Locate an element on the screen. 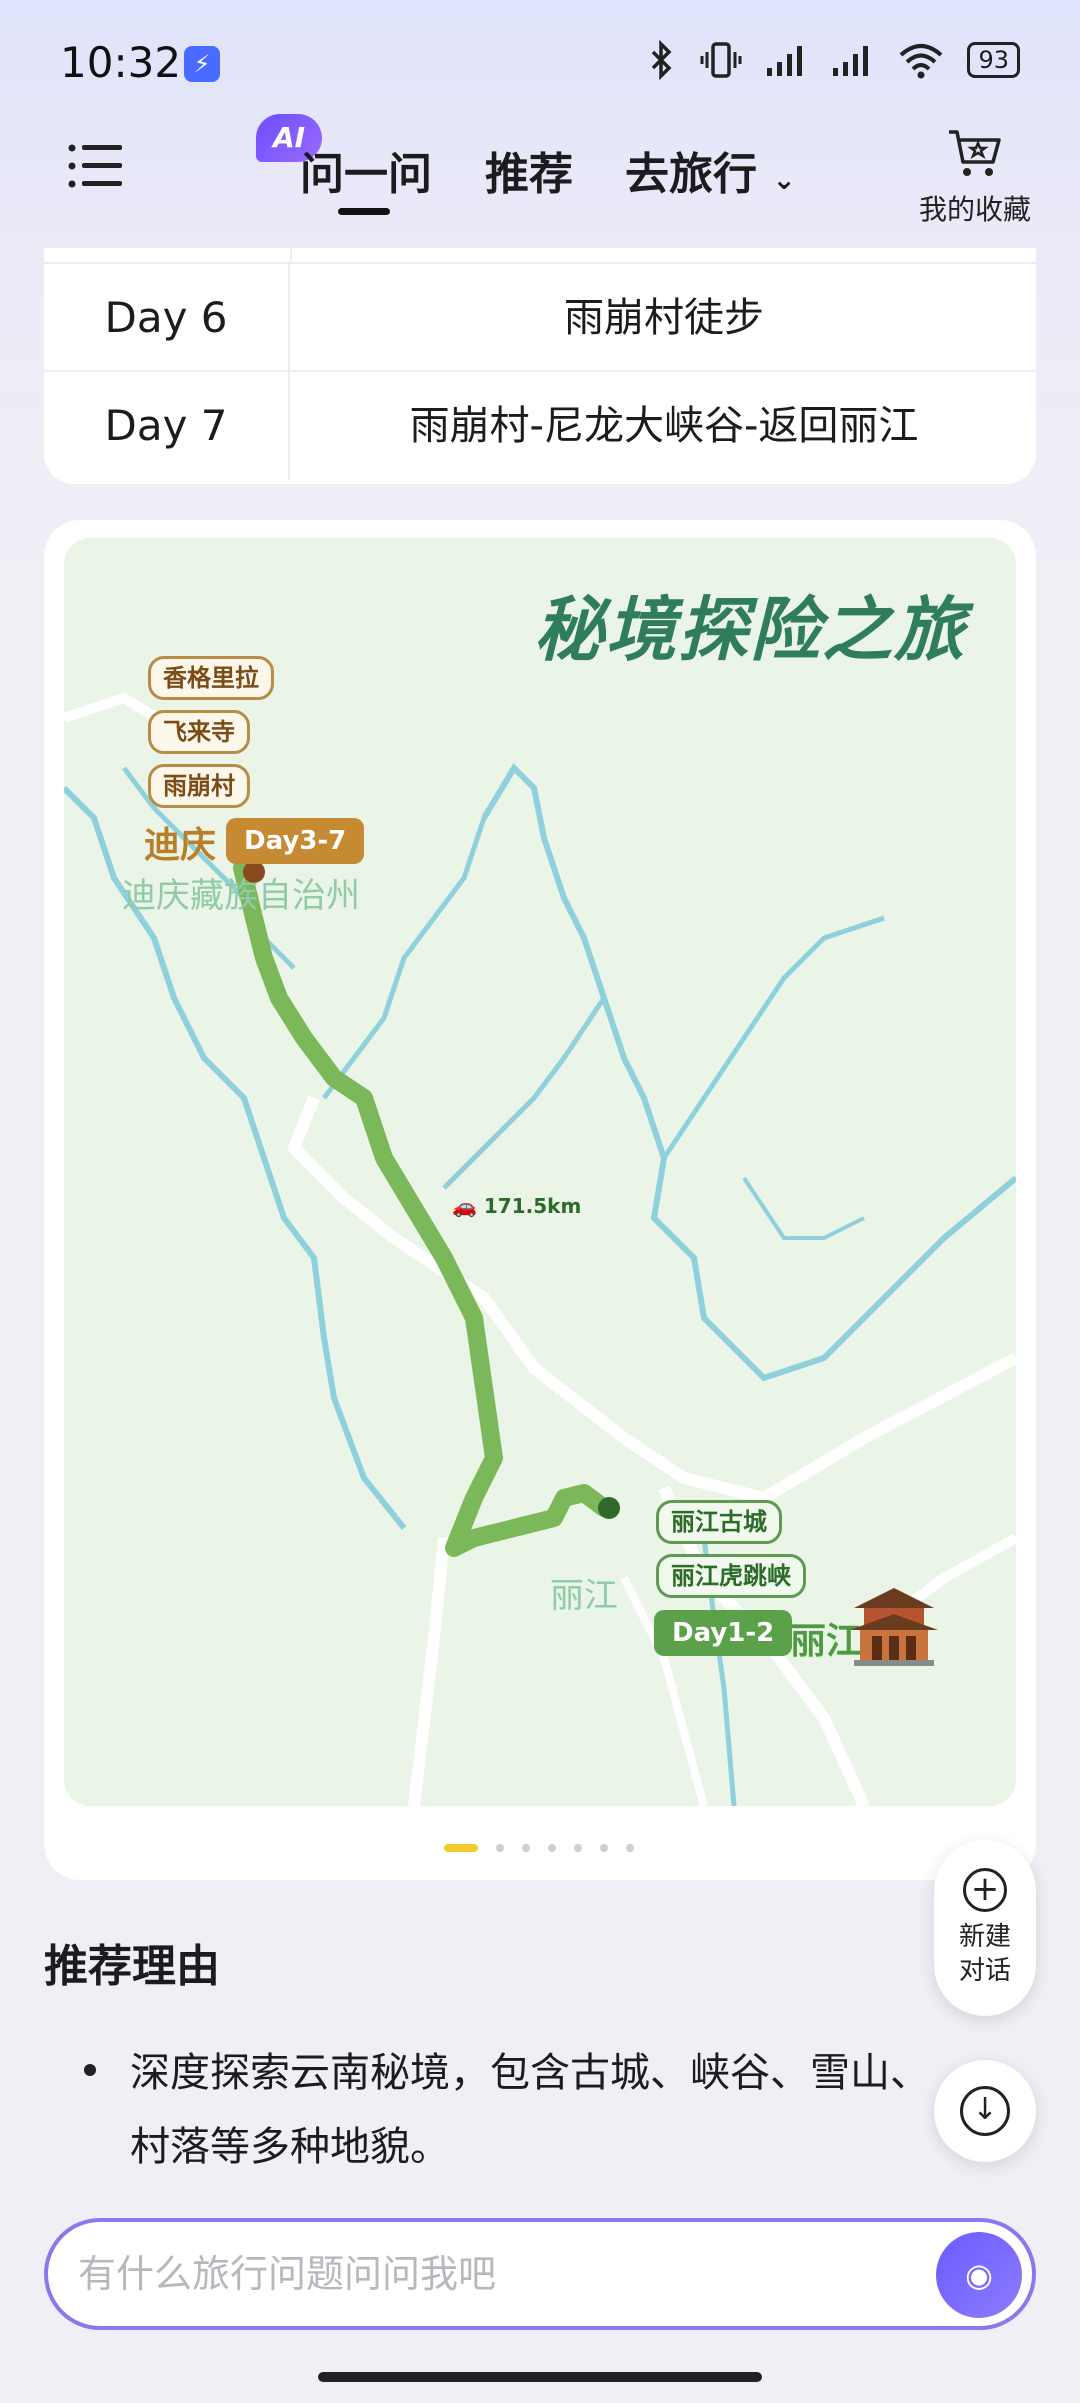 Image resolution: width=1080 pixels, height=2403 pixels. map-title: 秘境探险之旅 is located at coordinates (750, 630).